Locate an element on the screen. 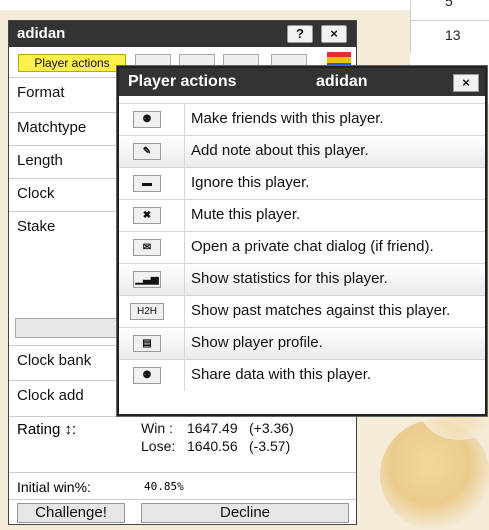 This screenshot has height=530, width=489. action-label: Ignore this player. is located at coordinates (250, 182).